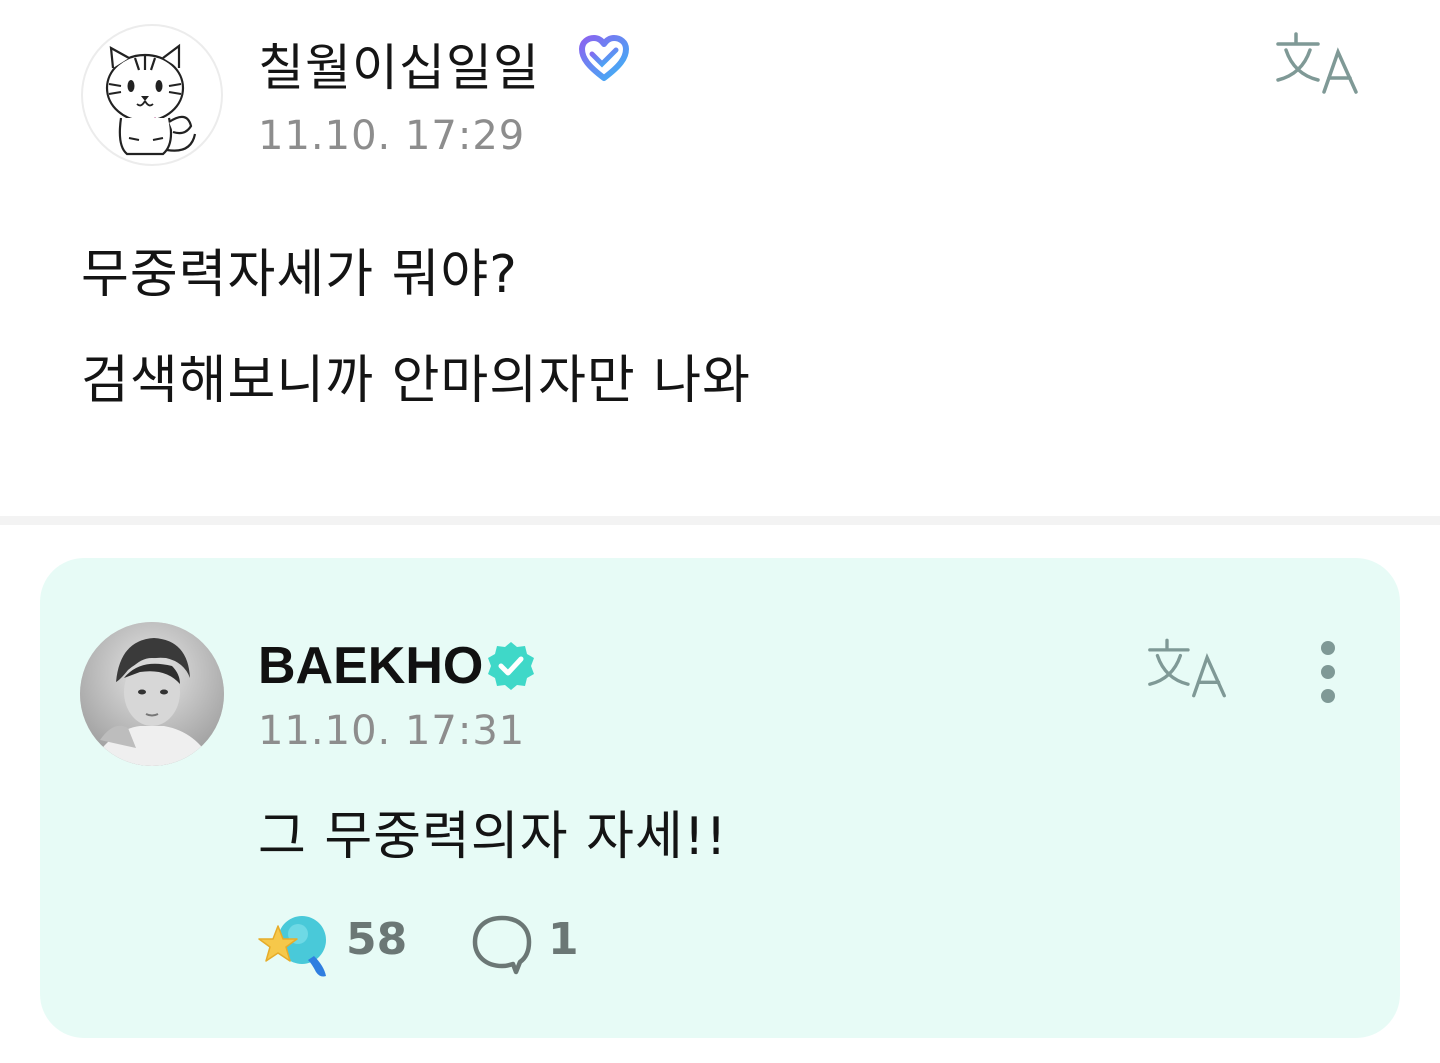  I want to click on like-count: 58, so click(377, 939).